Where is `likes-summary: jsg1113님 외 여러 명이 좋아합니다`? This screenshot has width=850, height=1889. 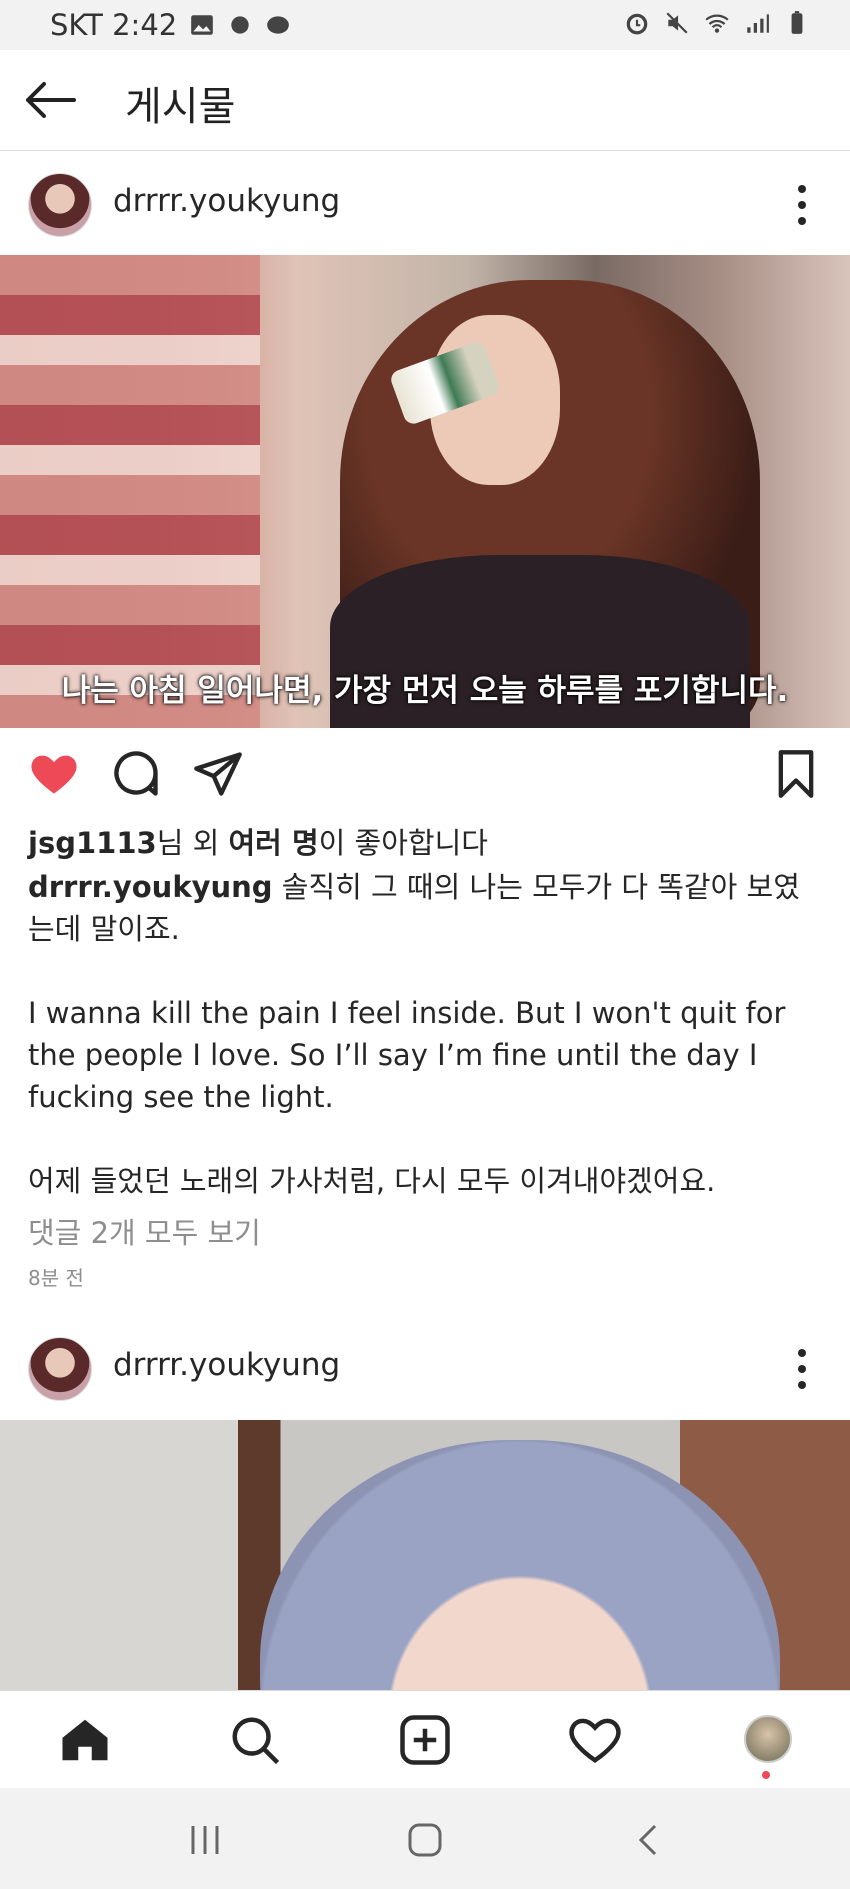
likes-summary: jsg1113님 외 여러 명이 좋아합니다 is located at coordinates (258, 841).